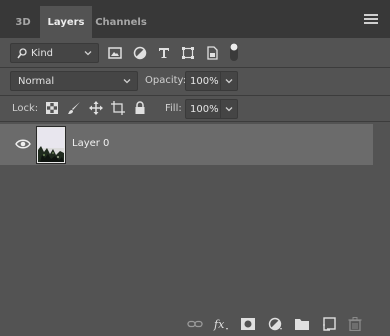 This screenshot has height=336, width=390. Describe the element at coordinates (42, 53) in the screenshot. I see `kind-label: Kind` at that location.